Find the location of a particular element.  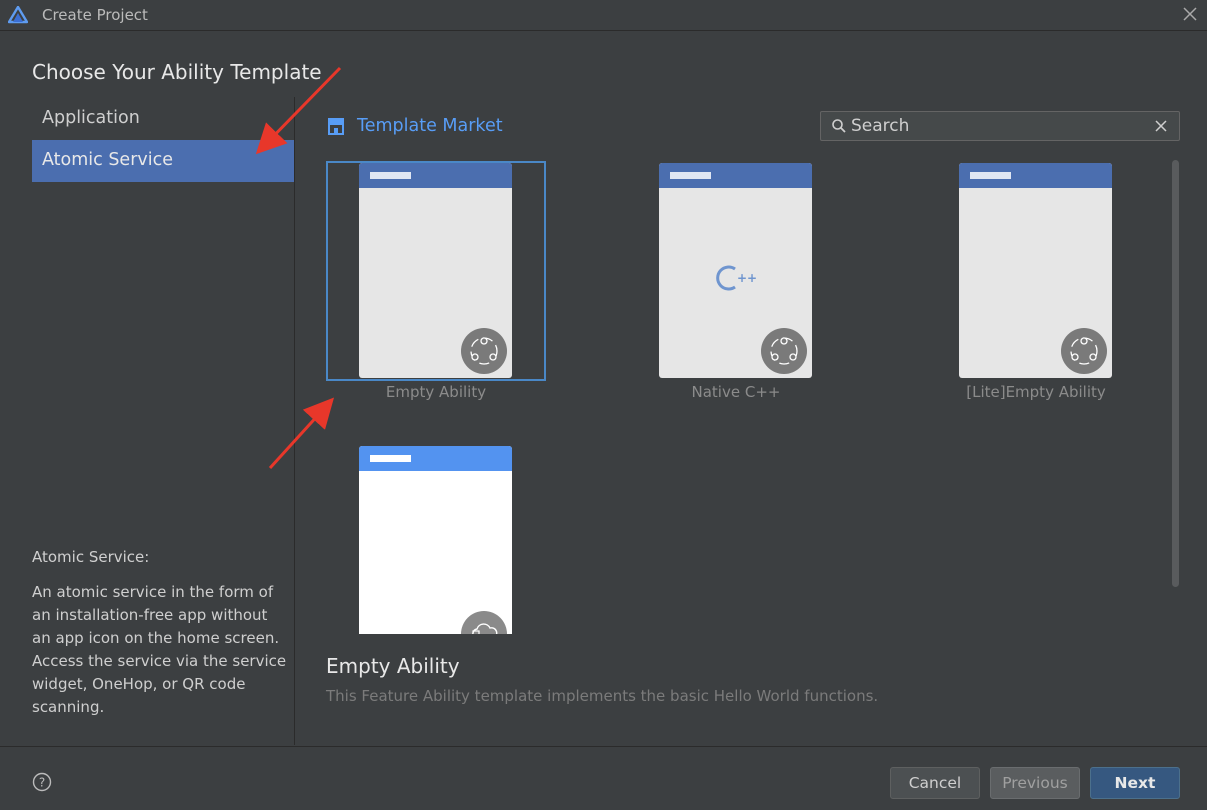

next-button: Next is located at coordinates (1135, 783).